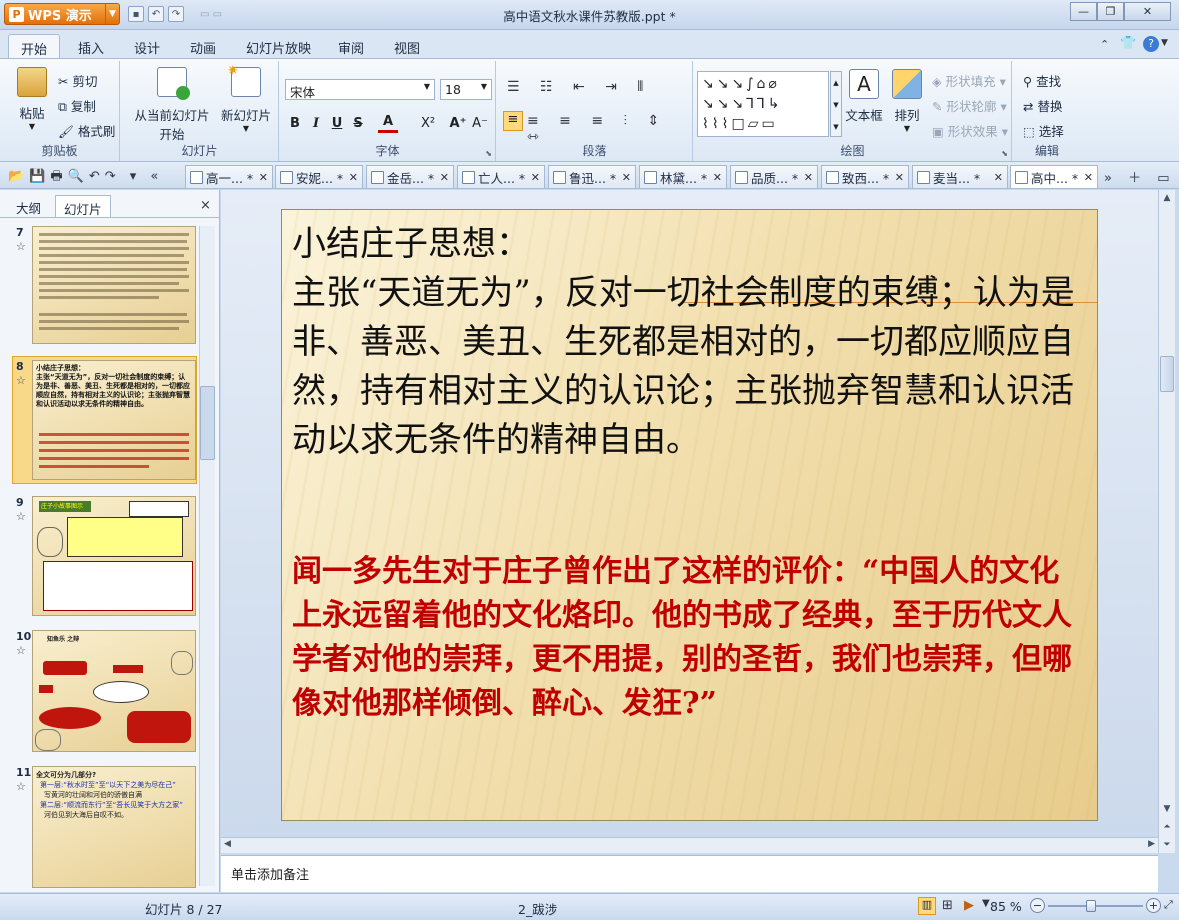  What do you see at coordinates (466, 89) in the screenshot?
I see `font-size-select: 18 ▼` at bounding box center [466, 89].